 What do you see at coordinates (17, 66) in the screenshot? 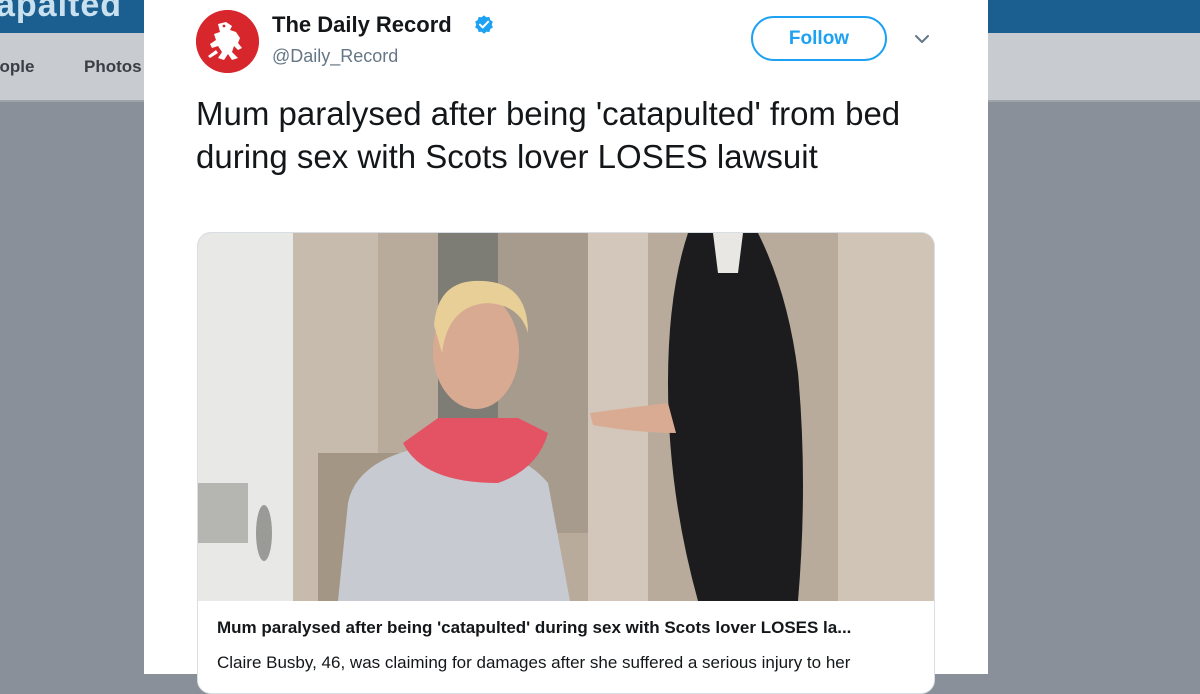
I see `background-nav-people: eople` at bounding box center [17, 66].